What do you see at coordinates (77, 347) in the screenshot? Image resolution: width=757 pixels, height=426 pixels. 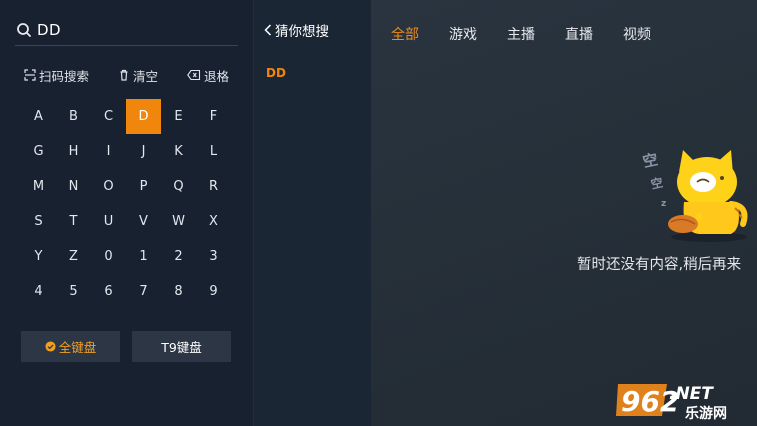 I see `full-keyboard-label: 全键盘` at bounding box center [77, 347].